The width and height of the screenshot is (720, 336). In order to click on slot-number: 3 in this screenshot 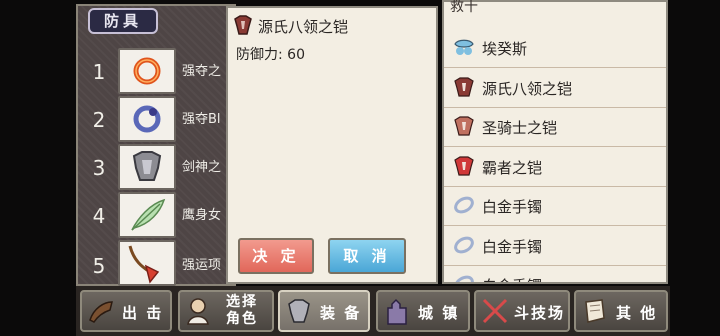, I will do `click(99, 168)`.